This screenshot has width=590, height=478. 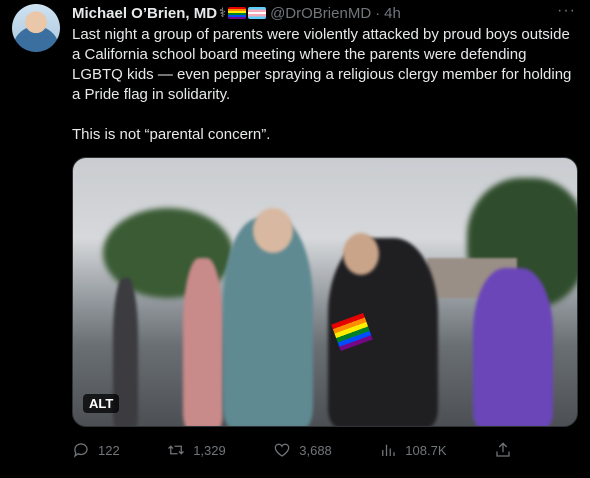 I want to click on like-count: 3,688, so click(x=315, y=450).